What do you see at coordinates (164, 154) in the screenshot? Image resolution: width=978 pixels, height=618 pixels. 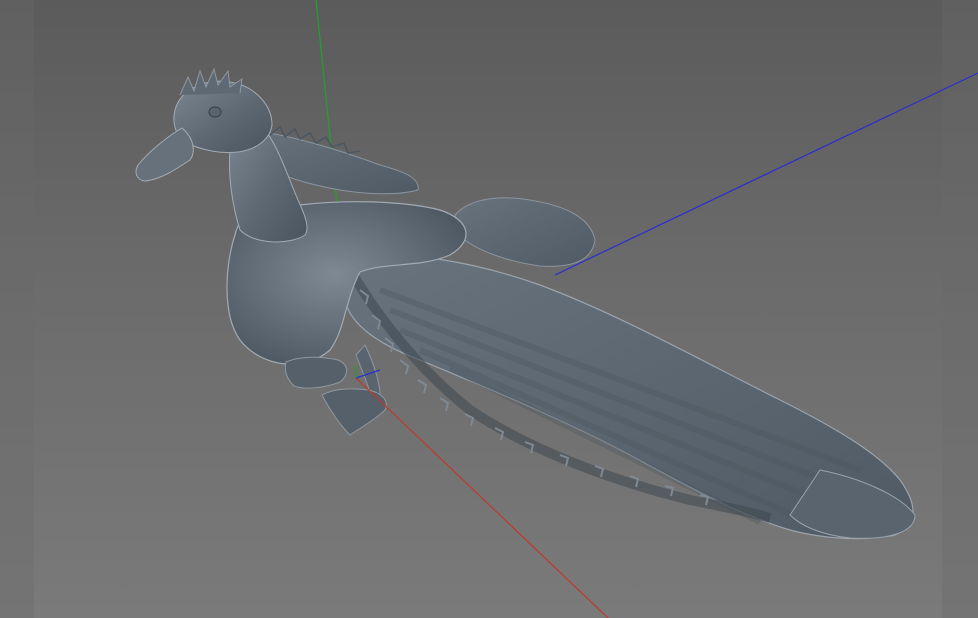 I see `duck-beak` at bounding box center [164, 154].